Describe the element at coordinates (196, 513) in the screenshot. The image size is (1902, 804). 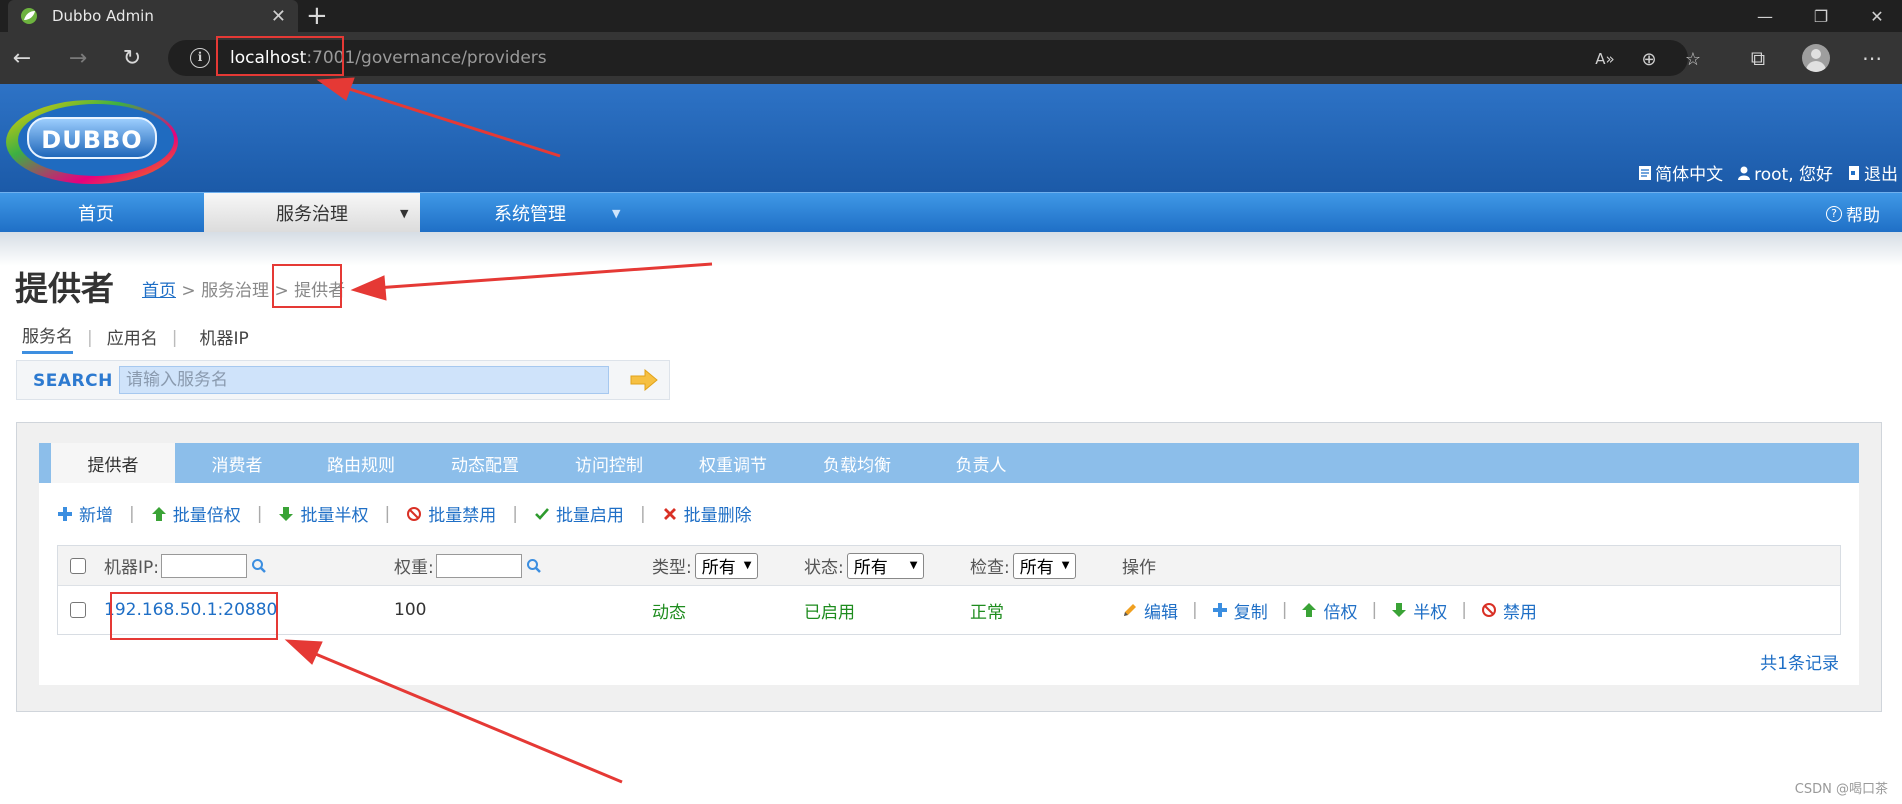
I see `batch-double-button: 批量倍权` at that location.